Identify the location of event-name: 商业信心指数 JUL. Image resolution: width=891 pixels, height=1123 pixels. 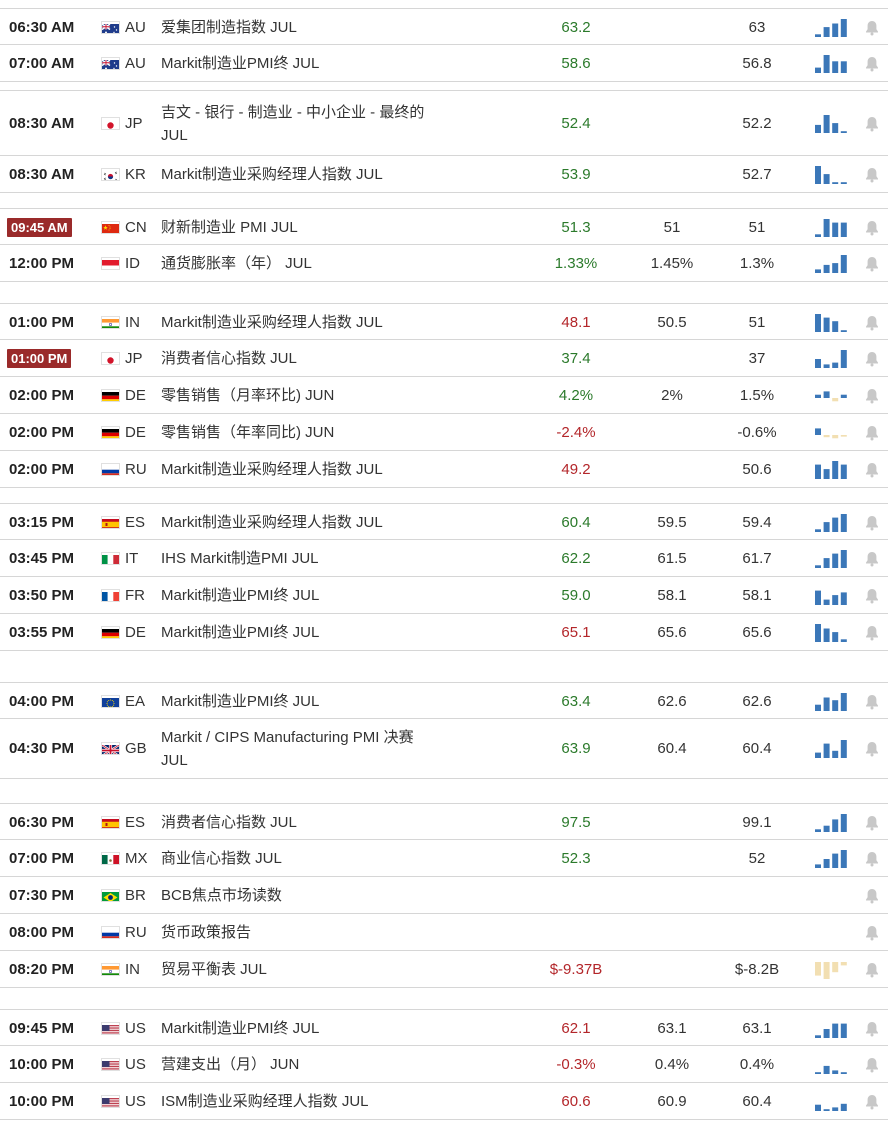
(296, 858).